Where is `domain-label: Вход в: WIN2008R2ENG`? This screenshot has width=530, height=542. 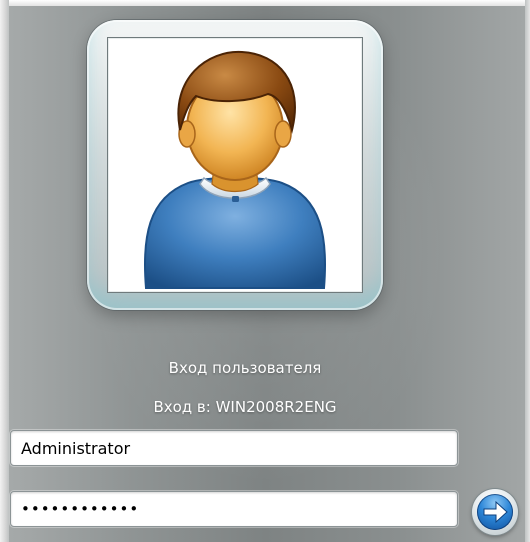
domain-label: Вход в: WIN2008R2ENG is located at coordinates (245, 407).